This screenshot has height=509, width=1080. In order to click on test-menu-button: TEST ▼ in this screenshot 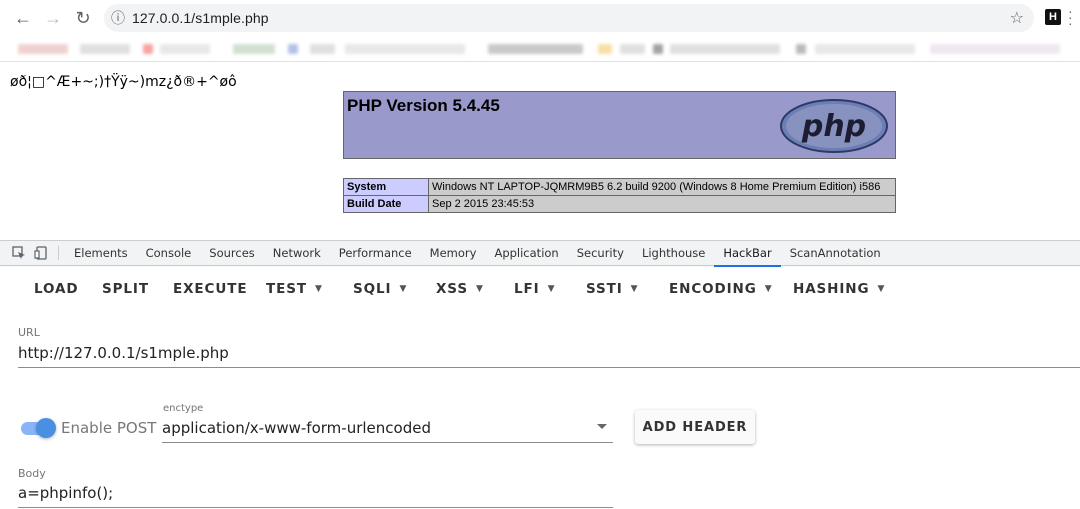, I will do `click(294, 289)`.